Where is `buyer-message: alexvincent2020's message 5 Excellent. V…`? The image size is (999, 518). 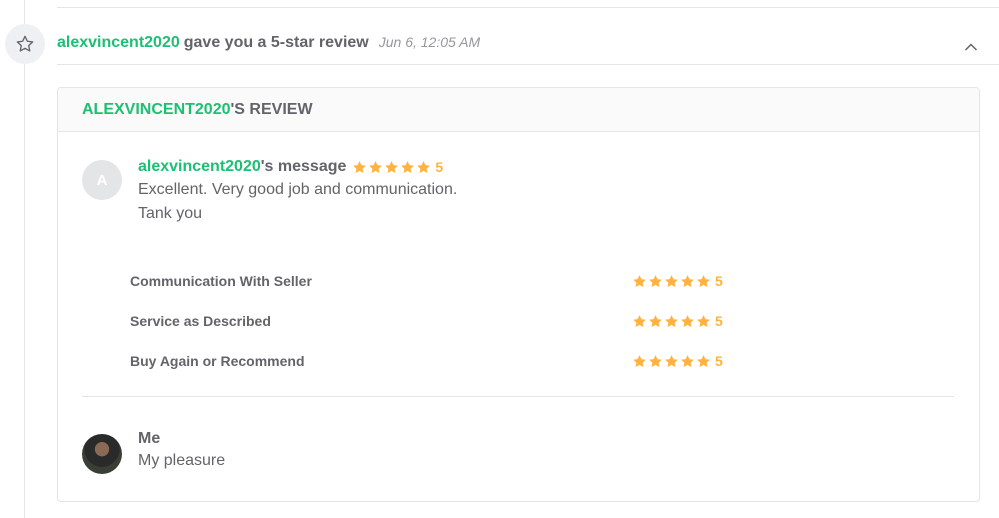 buyer-message: alexvincent2020's message 5 Excellent. V… is located at coordinates (297, 192).